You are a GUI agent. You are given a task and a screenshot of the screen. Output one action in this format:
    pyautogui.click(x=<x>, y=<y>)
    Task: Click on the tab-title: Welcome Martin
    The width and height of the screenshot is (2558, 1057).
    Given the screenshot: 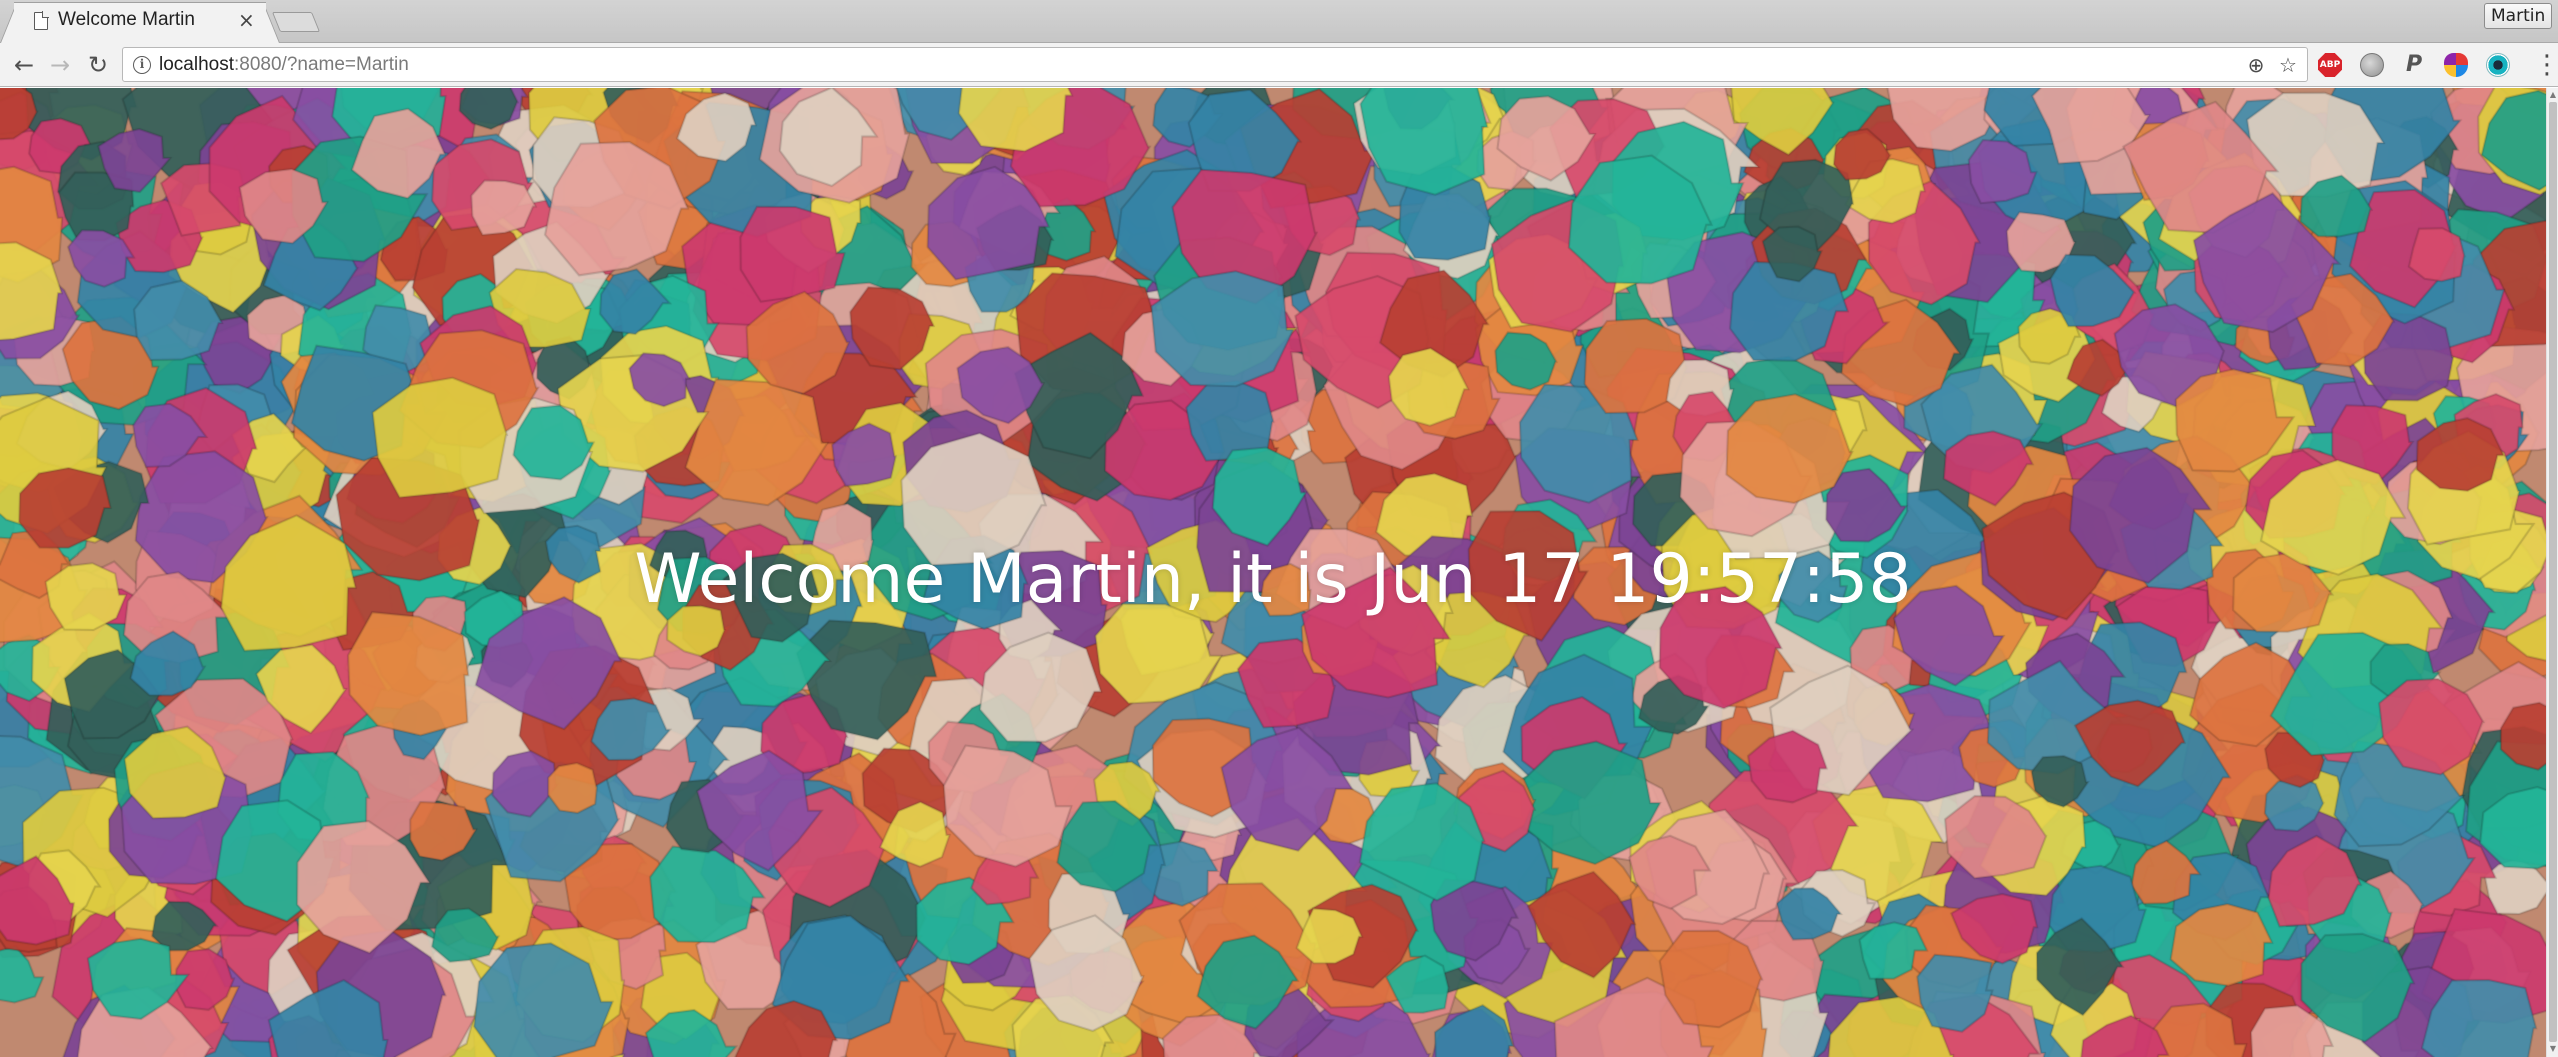 What is the action you would take?
    pyautogui.click(x=126, y=19)
    